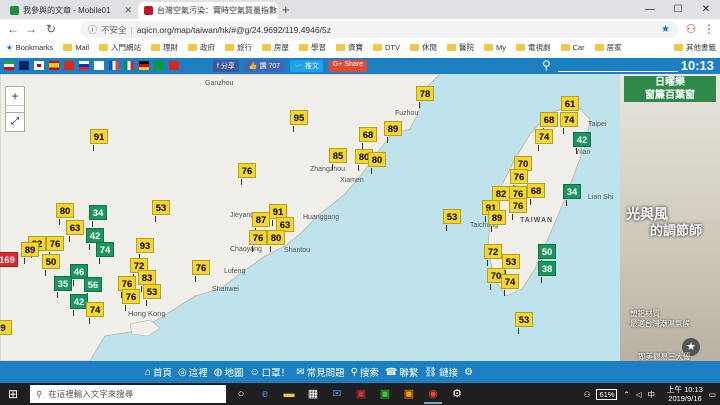 This screenshot has height=405, width=720. What do you see at coordinates (193, 372) in the screenshot?
I see `nav-here: ◎ 這裡` at bounding box center [193, 372].